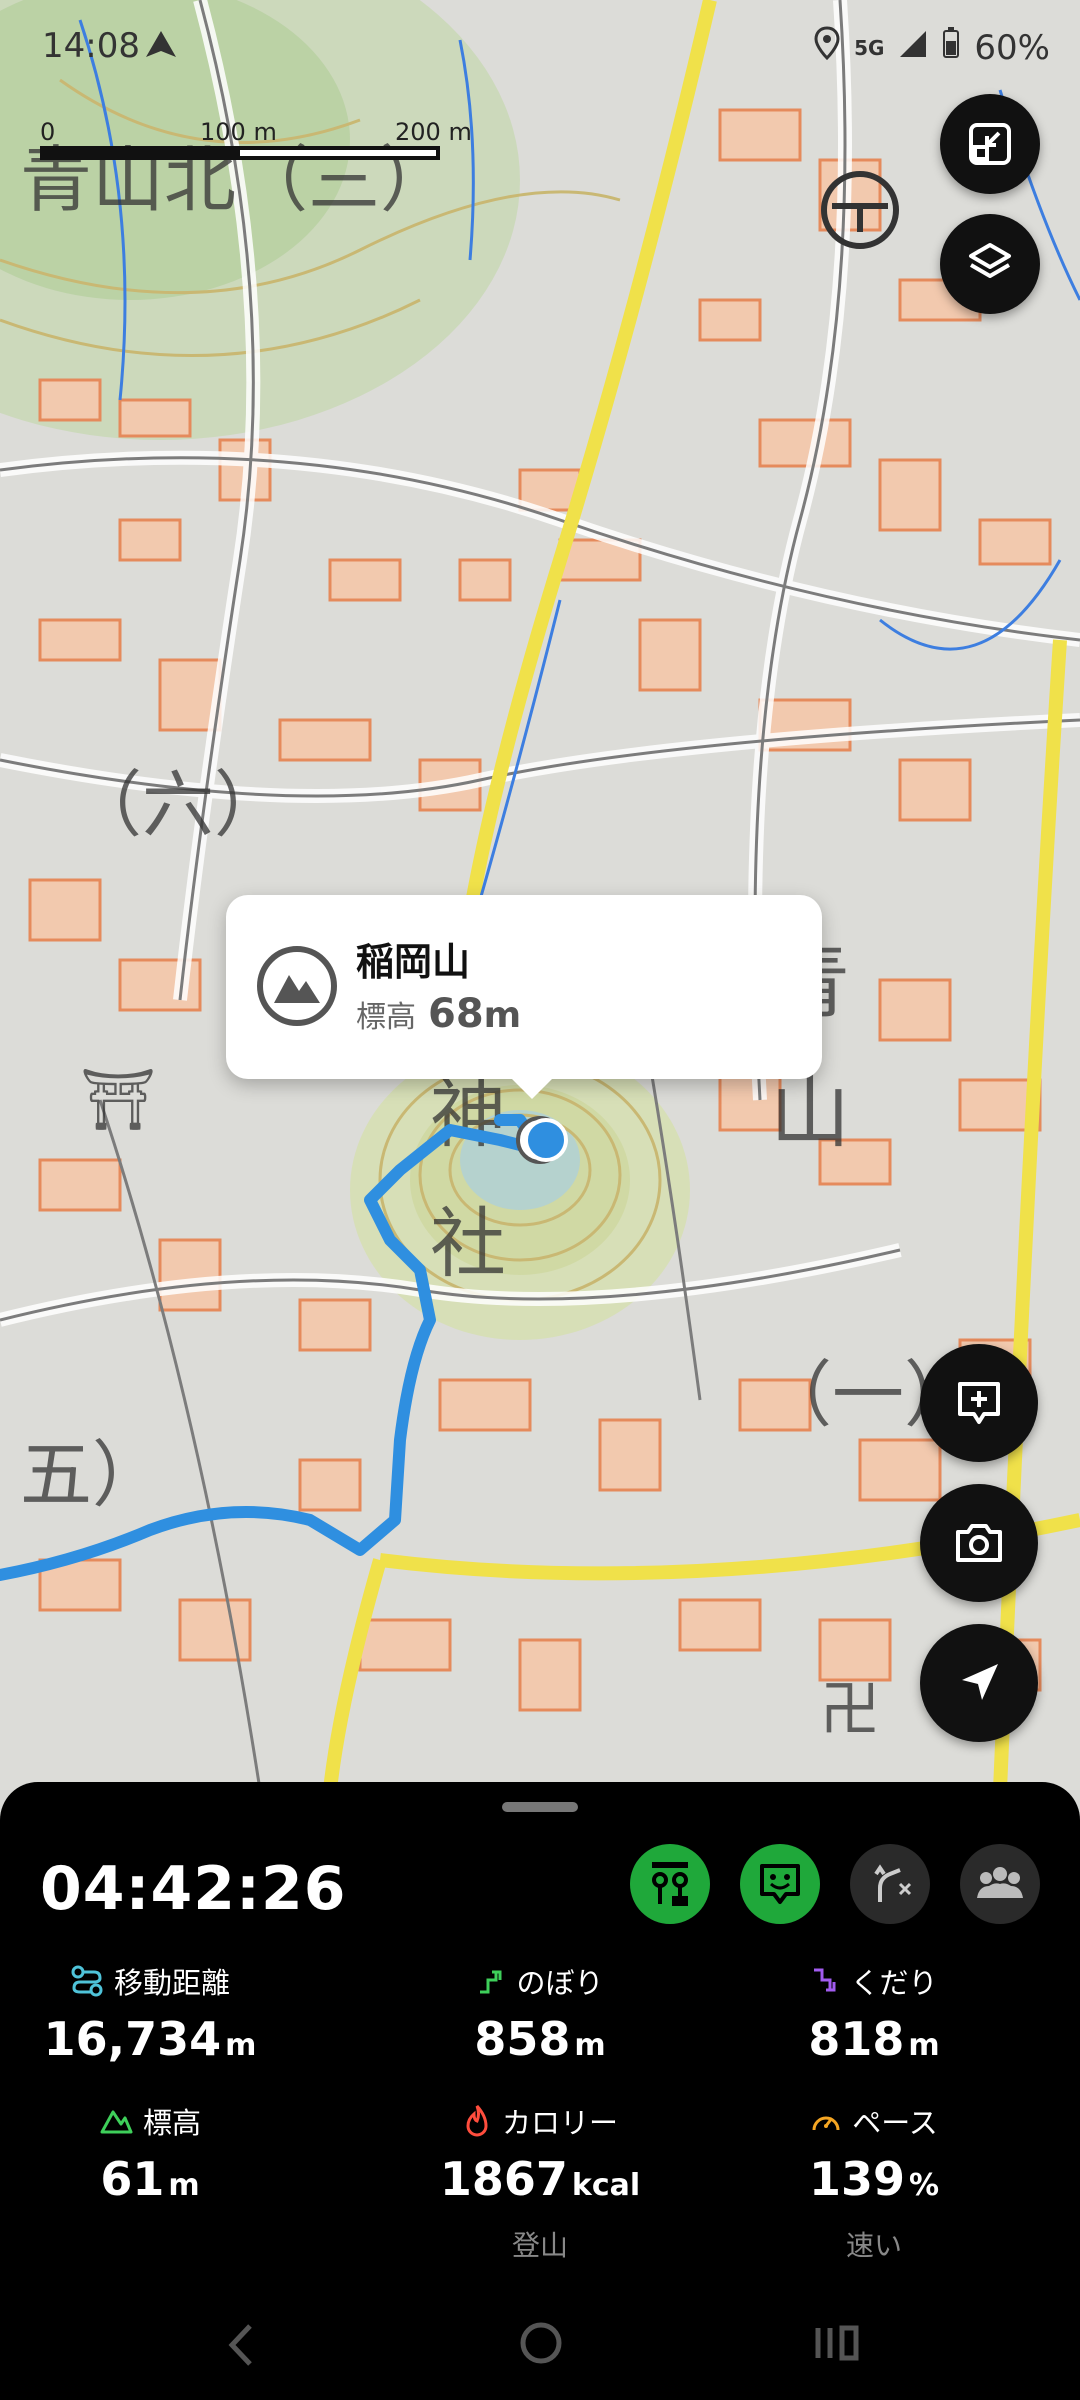 The height and width of the screenshot is (2400, 1080). I want to click on checkpoint-pins-icon, so click(670, 1884).